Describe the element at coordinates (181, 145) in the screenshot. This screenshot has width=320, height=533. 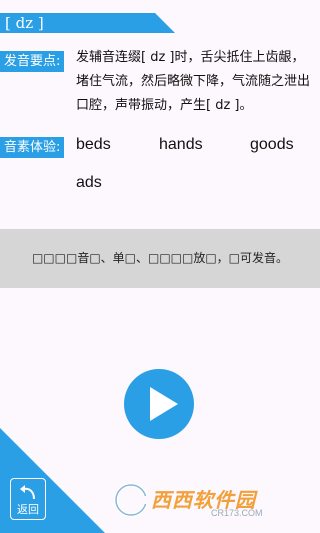
I see `word-hands: hands` at that location.